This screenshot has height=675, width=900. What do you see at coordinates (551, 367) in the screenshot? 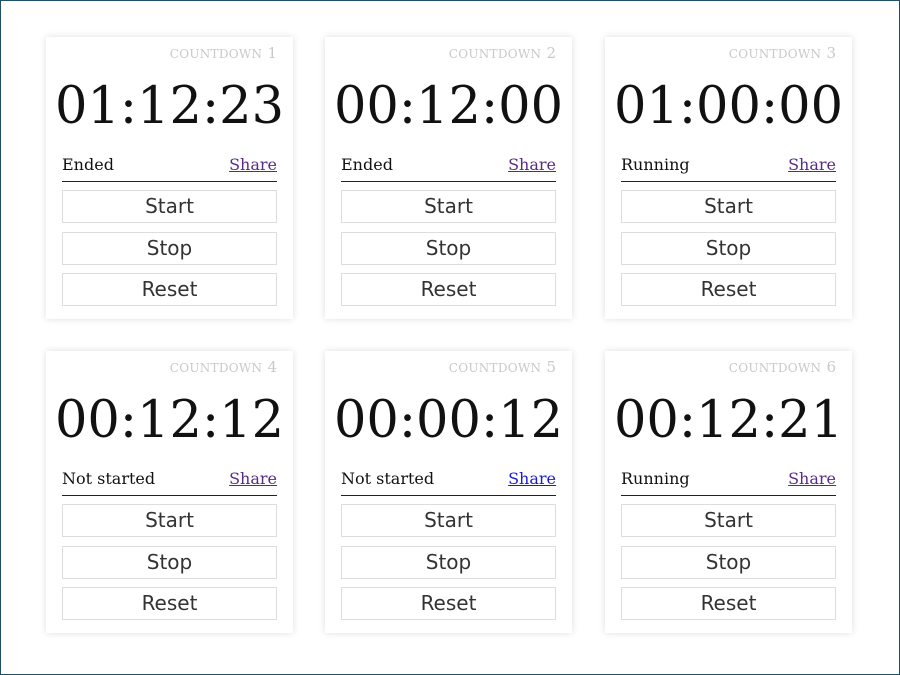
I see `countdown-number: 5` at bounding box center [551, 367].